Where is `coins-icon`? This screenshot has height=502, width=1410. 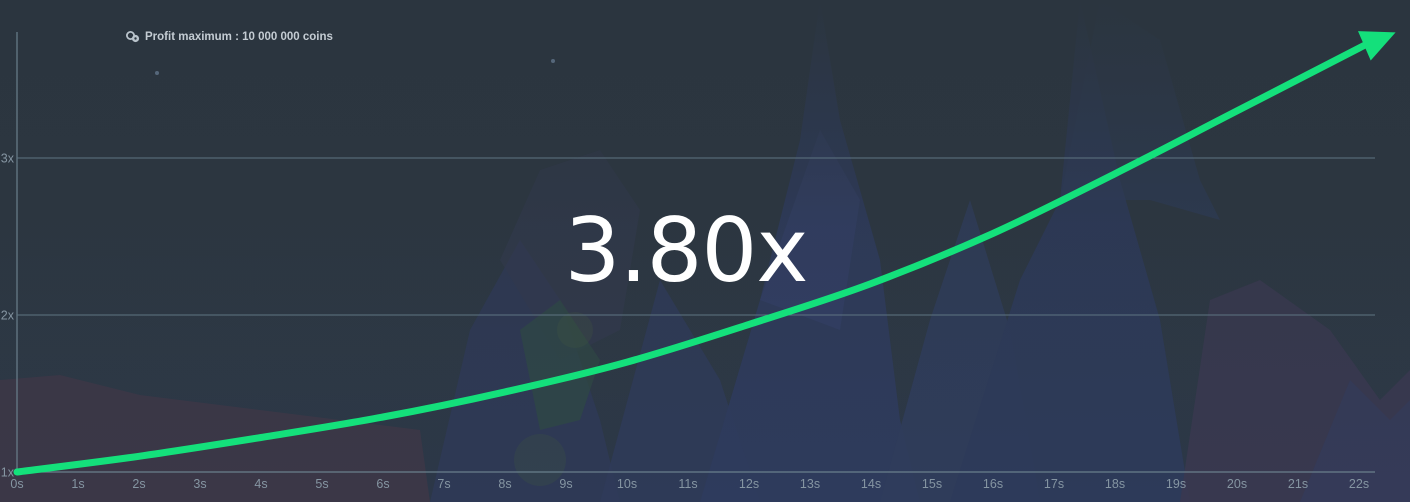 coins-icon is located at coordinates (133, 37).